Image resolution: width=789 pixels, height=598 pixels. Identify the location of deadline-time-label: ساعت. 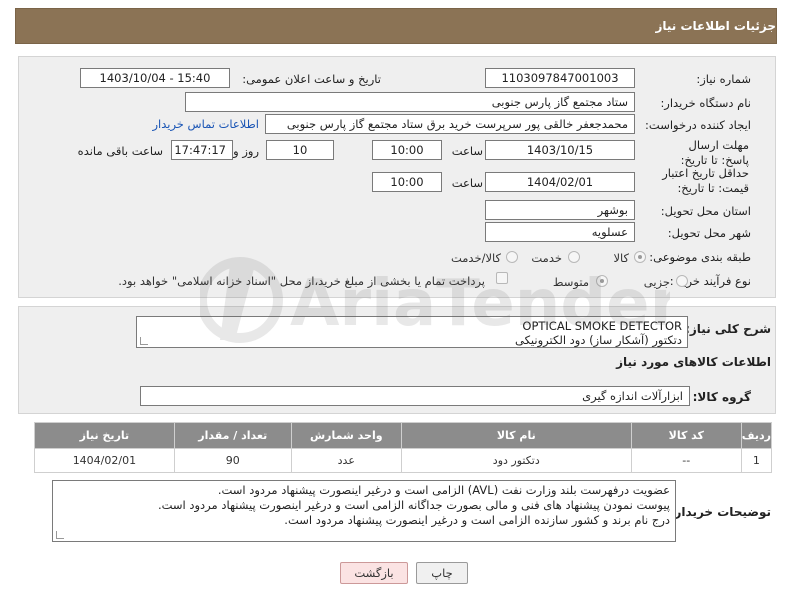
(467, 151).